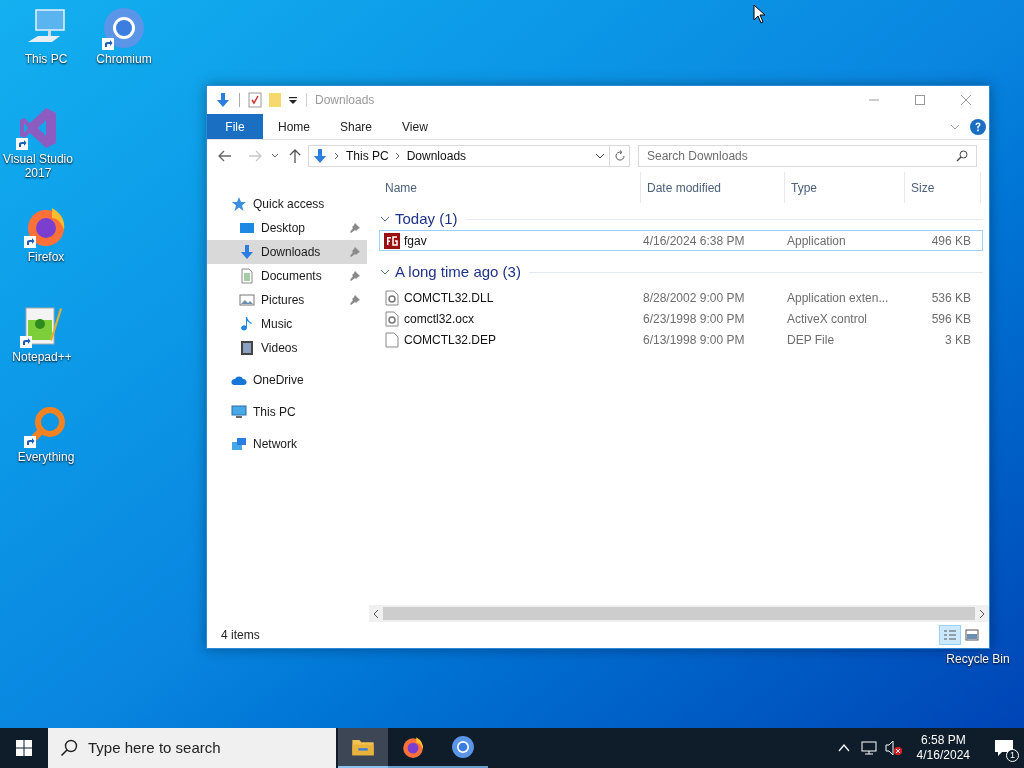  Describe the element at coordinates (255, 100) in the screenshot. I see `checklist-icon` at that location.